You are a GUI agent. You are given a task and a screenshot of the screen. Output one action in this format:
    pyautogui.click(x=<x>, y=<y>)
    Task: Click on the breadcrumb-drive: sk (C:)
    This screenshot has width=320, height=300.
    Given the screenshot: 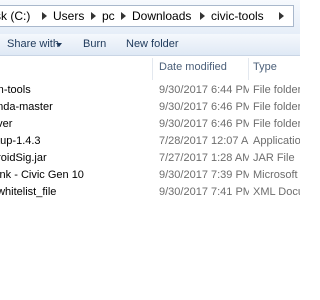 What is the action you would take?
    pyautogui.click(x=15, y=16)
    